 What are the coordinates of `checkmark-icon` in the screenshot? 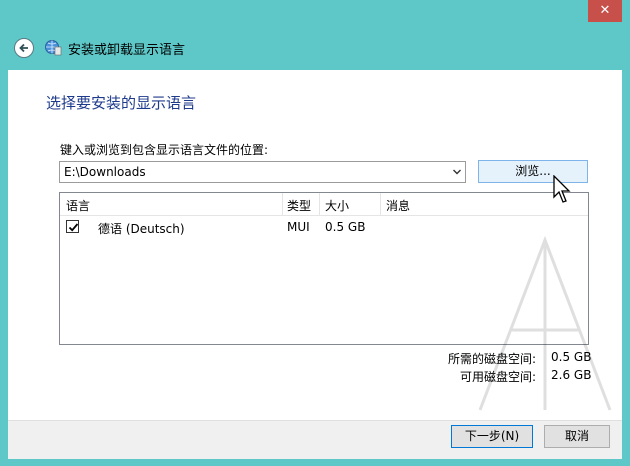 It's located at (73, 227).